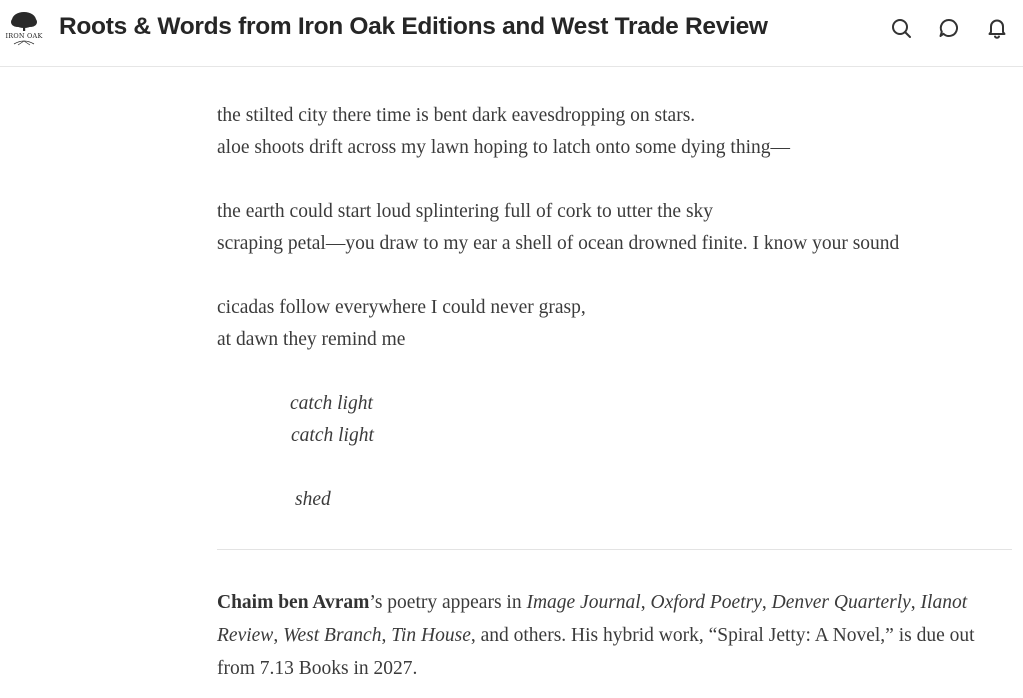 Image resolution: width=1023 pixels, height=698 pixels. Describe the element at coordinates (311, 339) in the screenshot. I see `poem-line: at dawn they remind me` at that location.